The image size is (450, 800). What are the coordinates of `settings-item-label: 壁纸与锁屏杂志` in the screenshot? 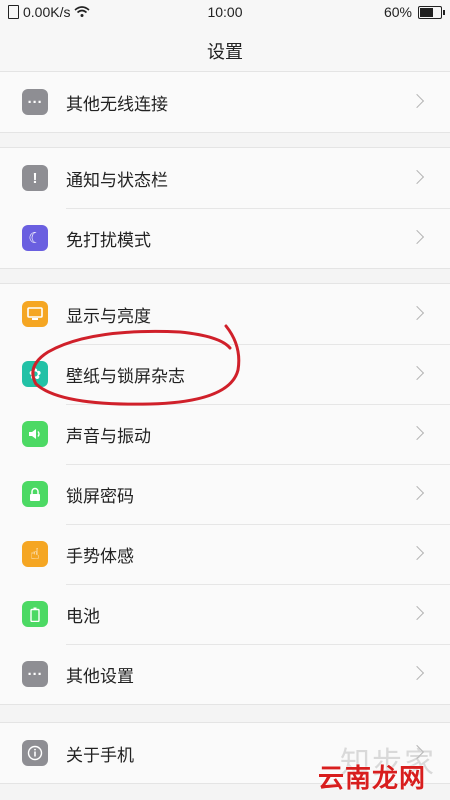 It's located at (125, 376).